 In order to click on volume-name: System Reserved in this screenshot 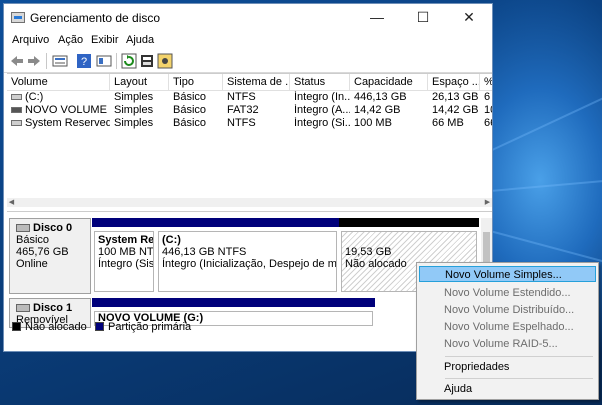, I will do `click(67, 123)`.